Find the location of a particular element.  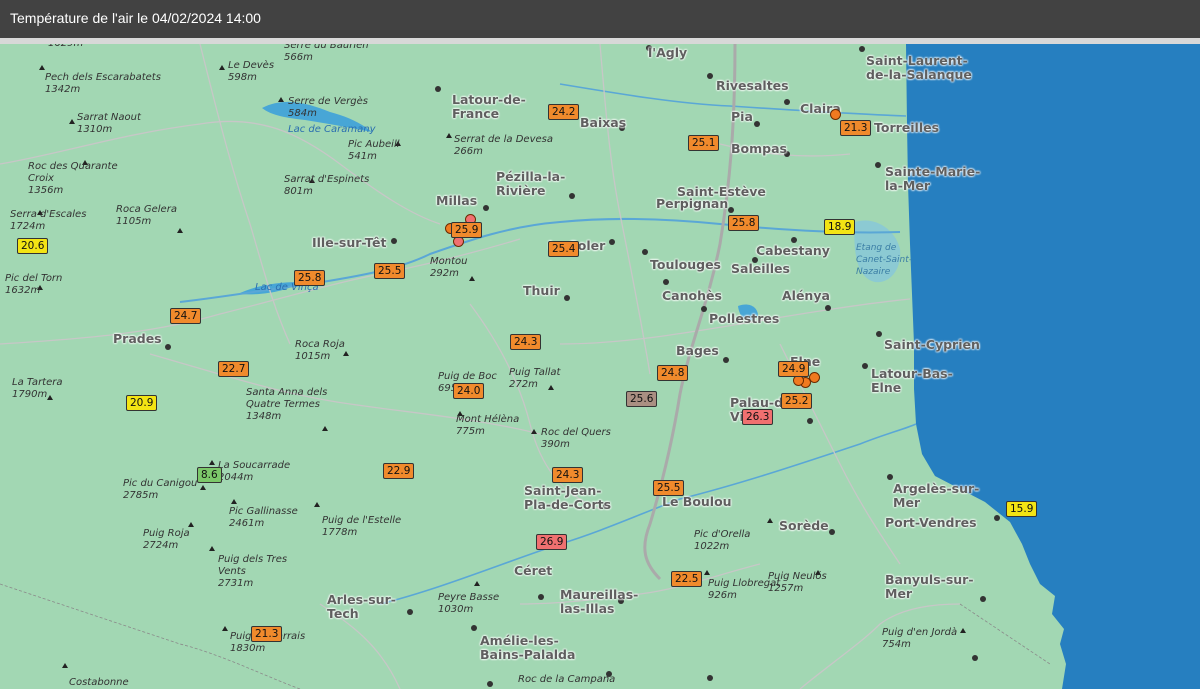

temperature-badge: 24.2 is located at coordinates (564, 112).